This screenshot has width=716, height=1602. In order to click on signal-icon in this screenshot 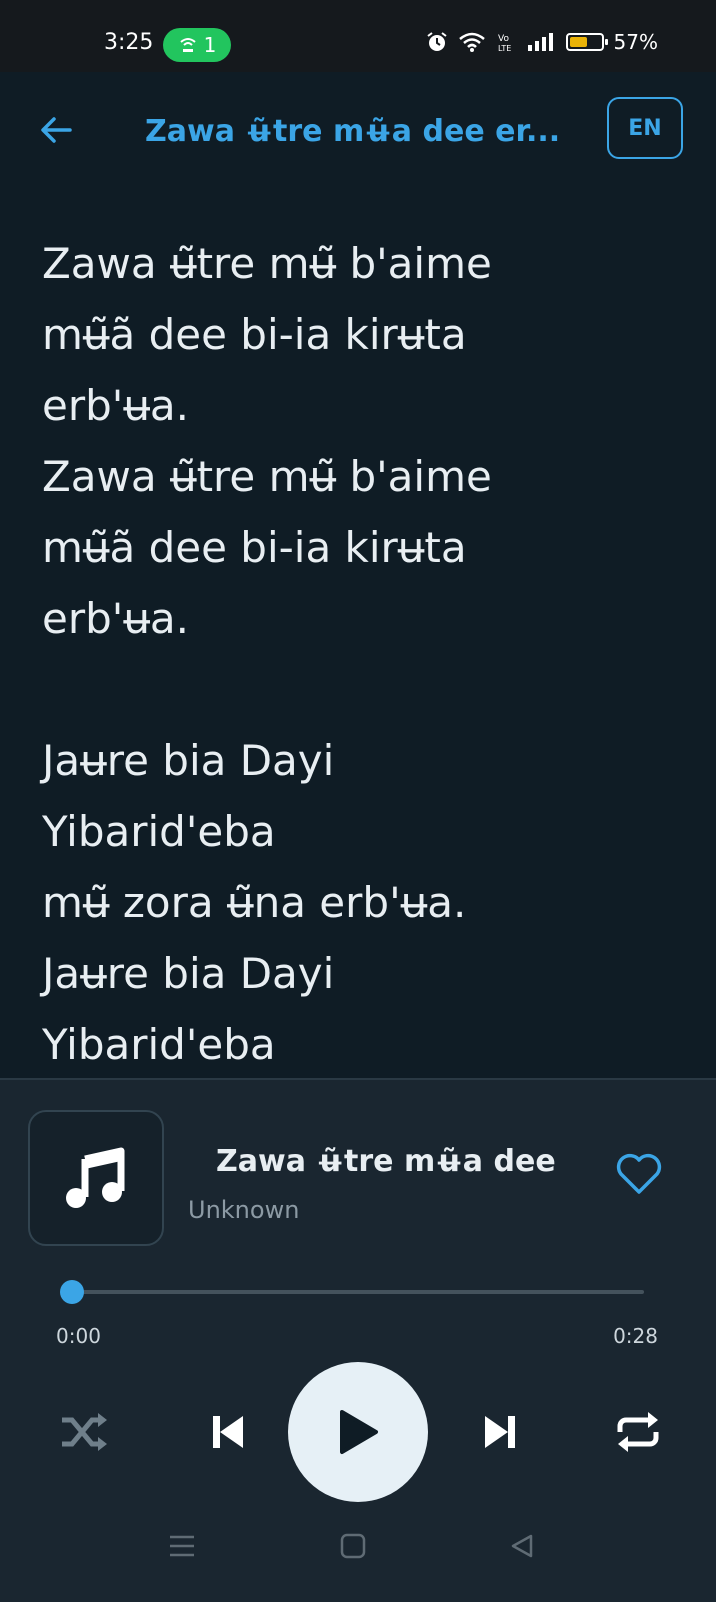, I will do `click(540, 42)`.